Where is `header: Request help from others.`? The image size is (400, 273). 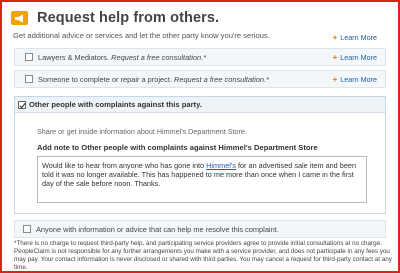
header: Request help from others. is located at coordinates (115, 18).